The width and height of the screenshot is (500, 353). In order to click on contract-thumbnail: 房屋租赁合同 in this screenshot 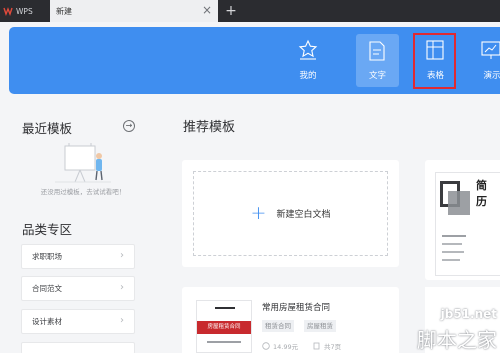, I will do `click(224, 326)`.